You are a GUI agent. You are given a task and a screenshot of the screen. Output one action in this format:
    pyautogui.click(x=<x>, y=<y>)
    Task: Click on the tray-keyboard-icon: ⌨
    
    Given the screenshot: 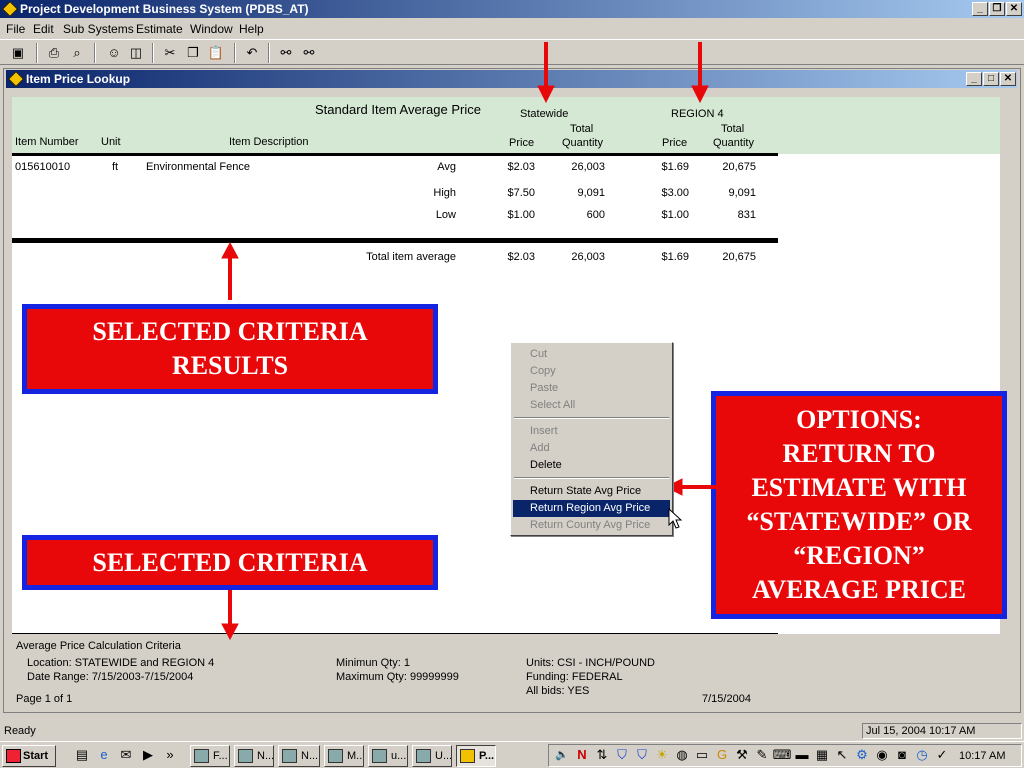 What is the action you would take?
    pyautogui.click(x=782, y=755)
    